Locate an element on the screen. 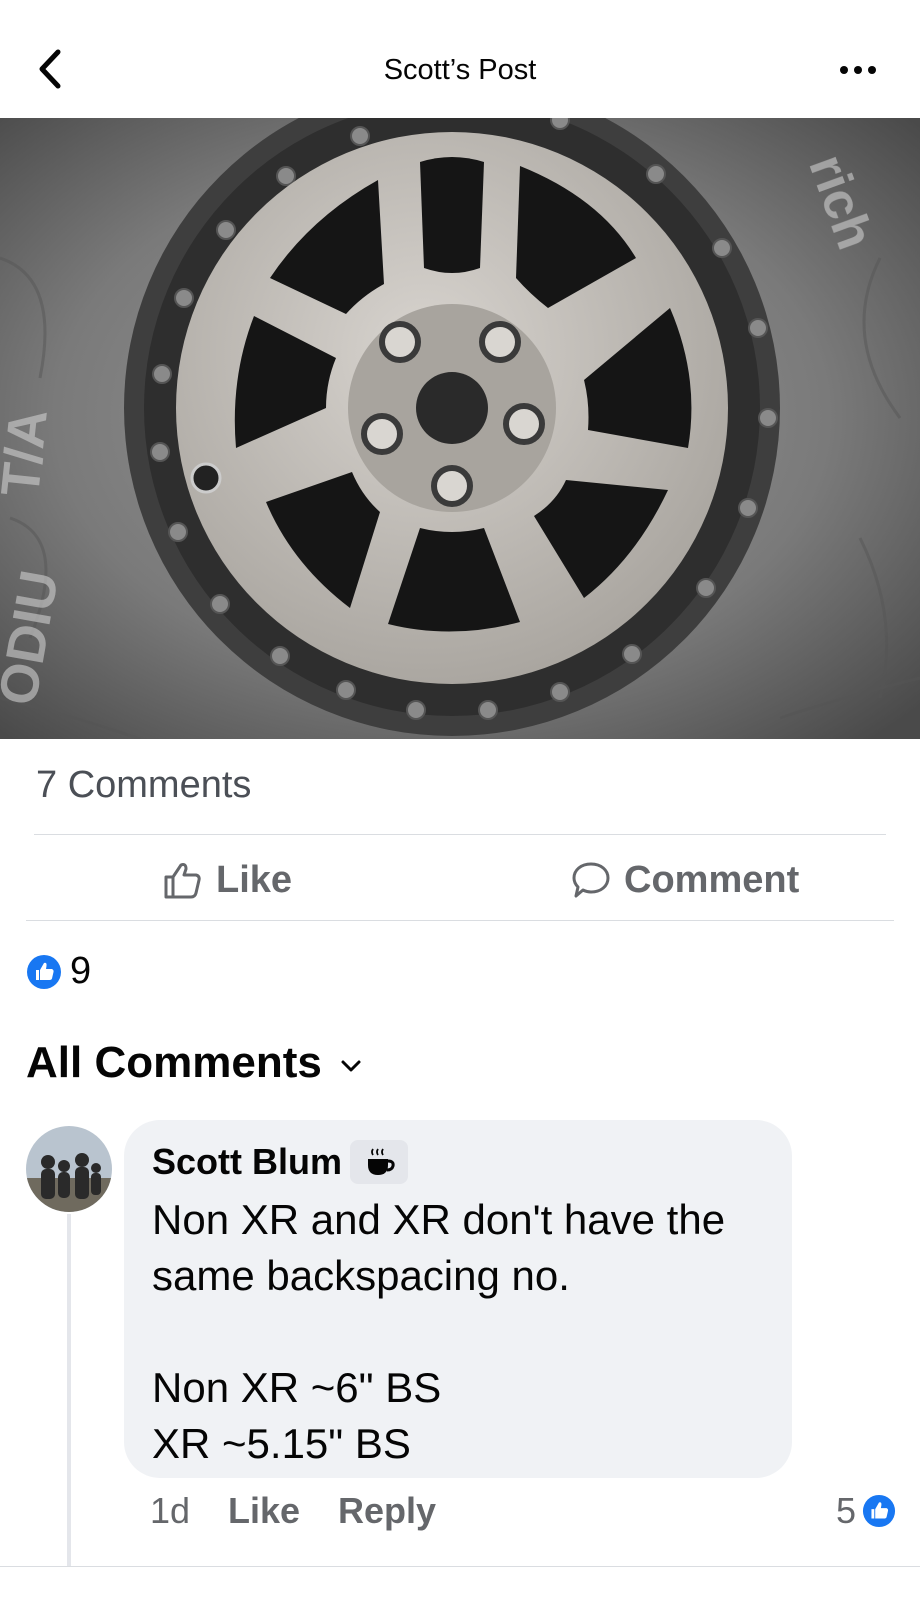 This screenshot has width=920, height=1601. comment-reactions: 5 is located at coordinates (866, 1511).